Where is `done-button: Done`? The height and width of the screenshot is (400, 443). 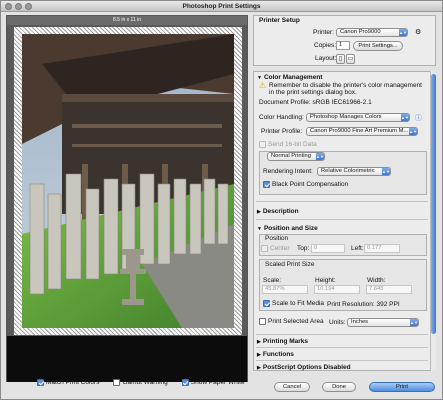 done-button: Done is located at coordinates (339, 387).